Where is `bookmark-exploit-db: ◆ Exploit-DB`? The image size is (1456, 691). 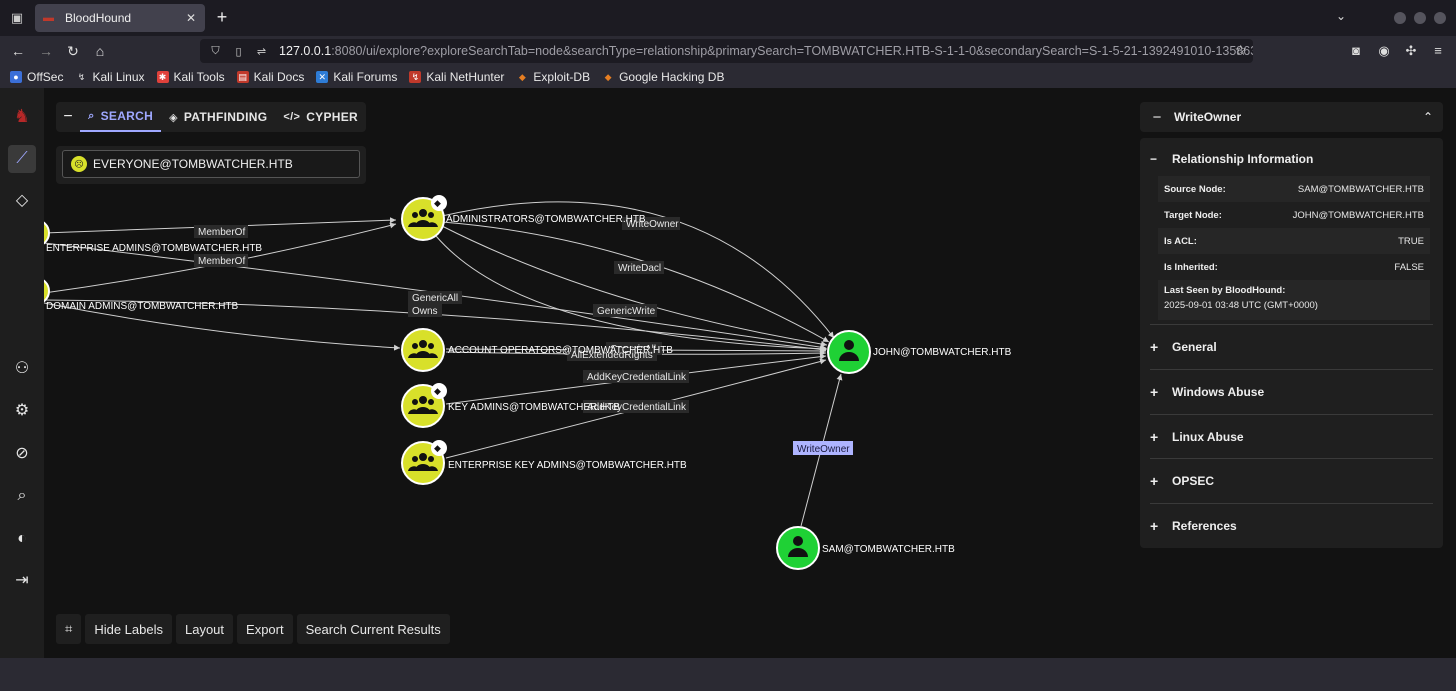 bookmark-exploit-db: ◆ Exploit-DB is located at coordinates (553, 77).